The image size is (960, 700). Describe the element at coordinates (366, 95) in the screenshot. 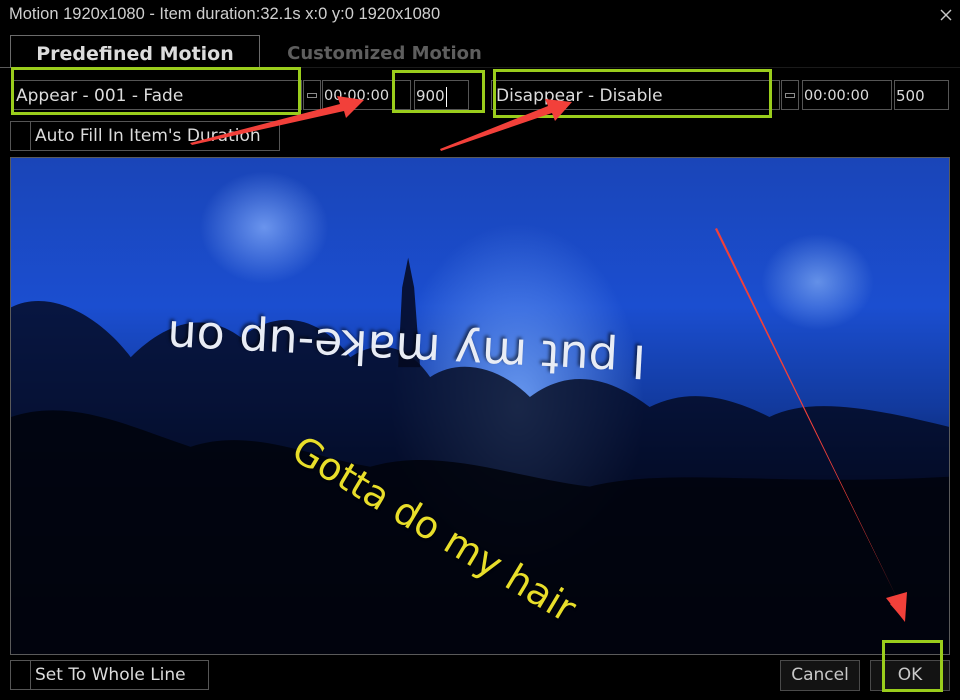

I see `appear-start-time-input: 00:00:00` at that location.